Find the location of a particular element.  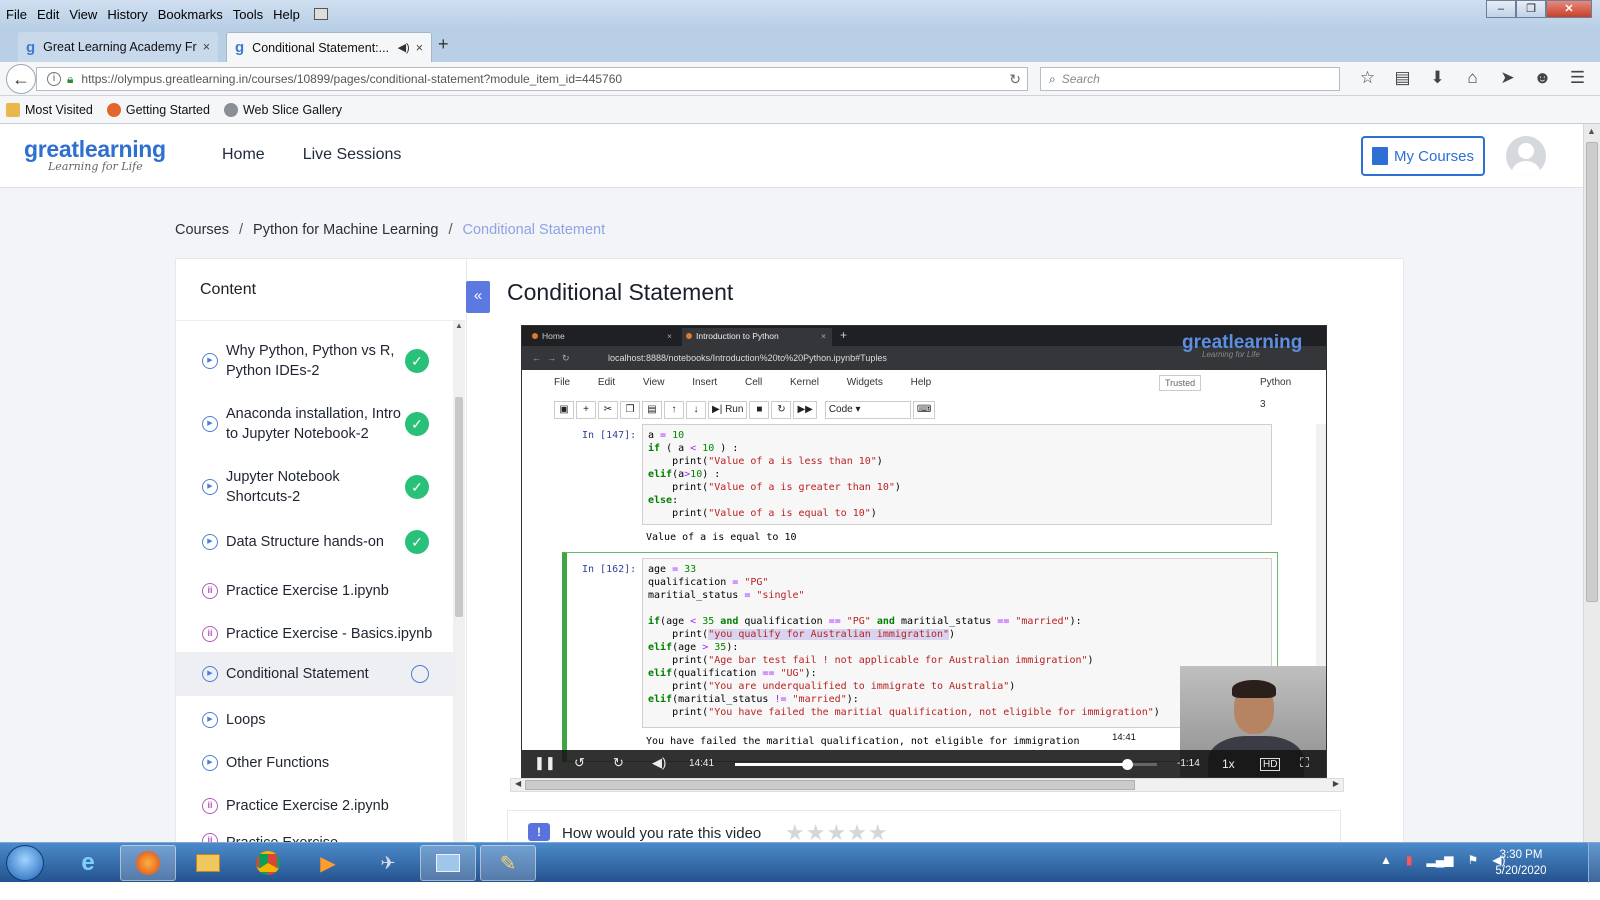

firefox-icon is located at coordinates (113, 109).